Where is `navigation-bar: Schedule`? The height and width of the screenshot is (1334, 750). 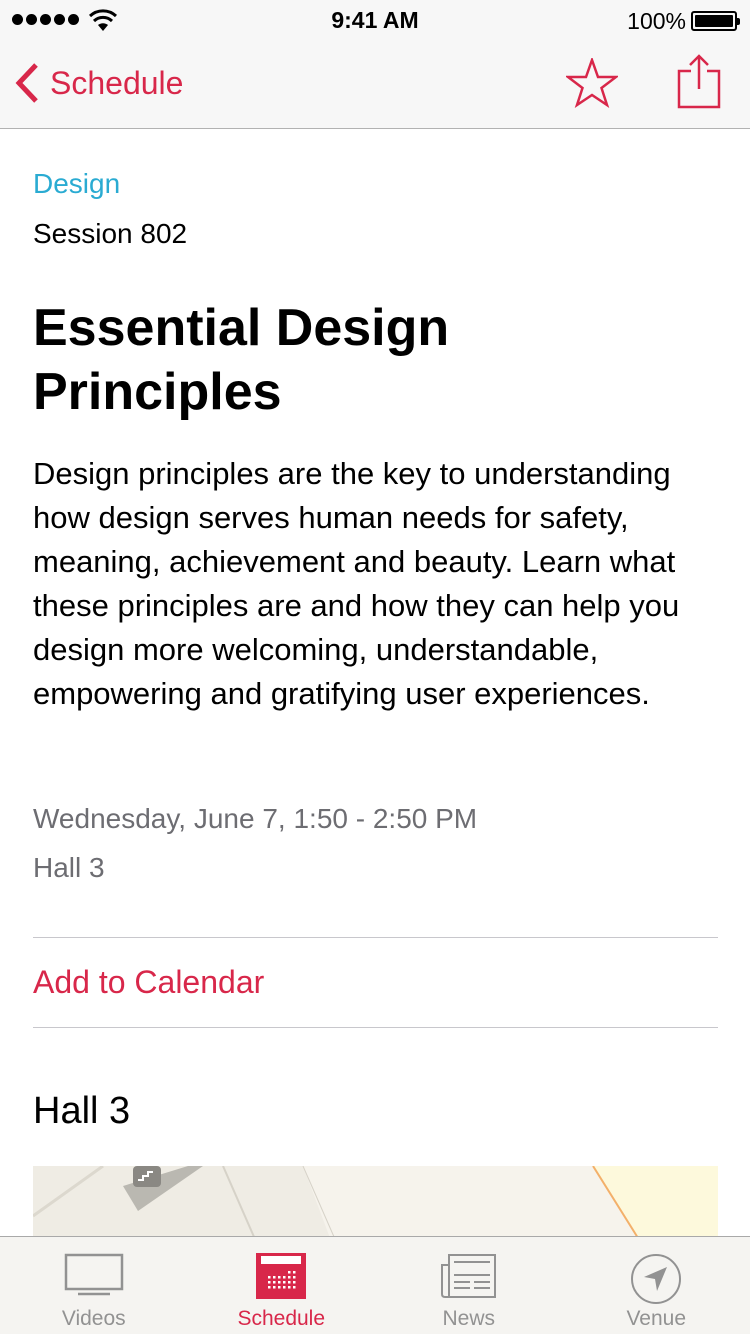
navigation-bar: Schedule is located at coordinates (375, 84).